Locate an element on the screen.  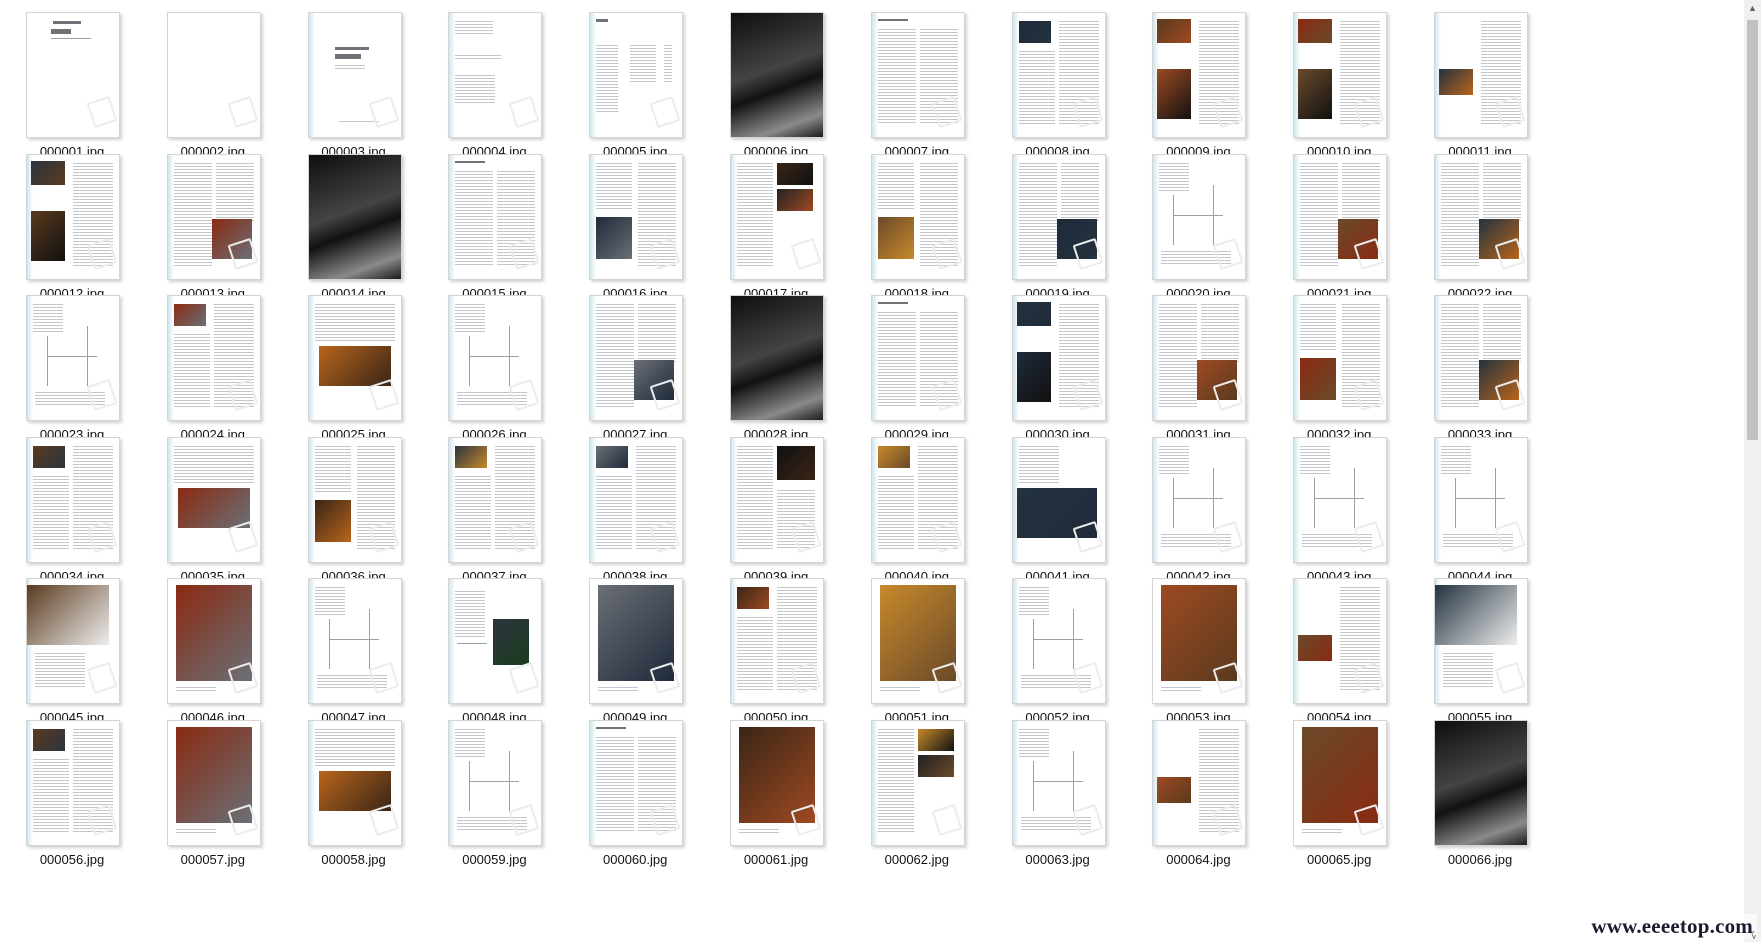
file-item: 000065.jpg is located at coordinates (1339, 800).